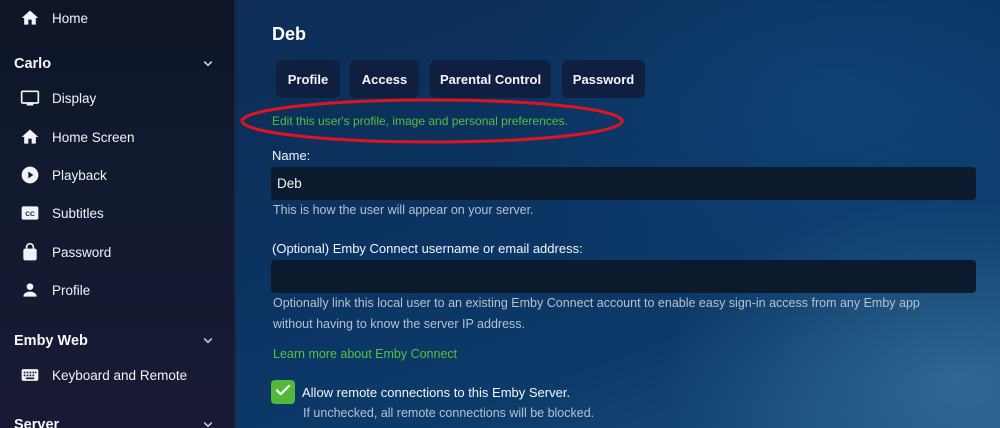 The image size is (1000, 428). Describe the element at coordinates (603, 79) in the screenshot. I see `tab-password: Password` at that location.